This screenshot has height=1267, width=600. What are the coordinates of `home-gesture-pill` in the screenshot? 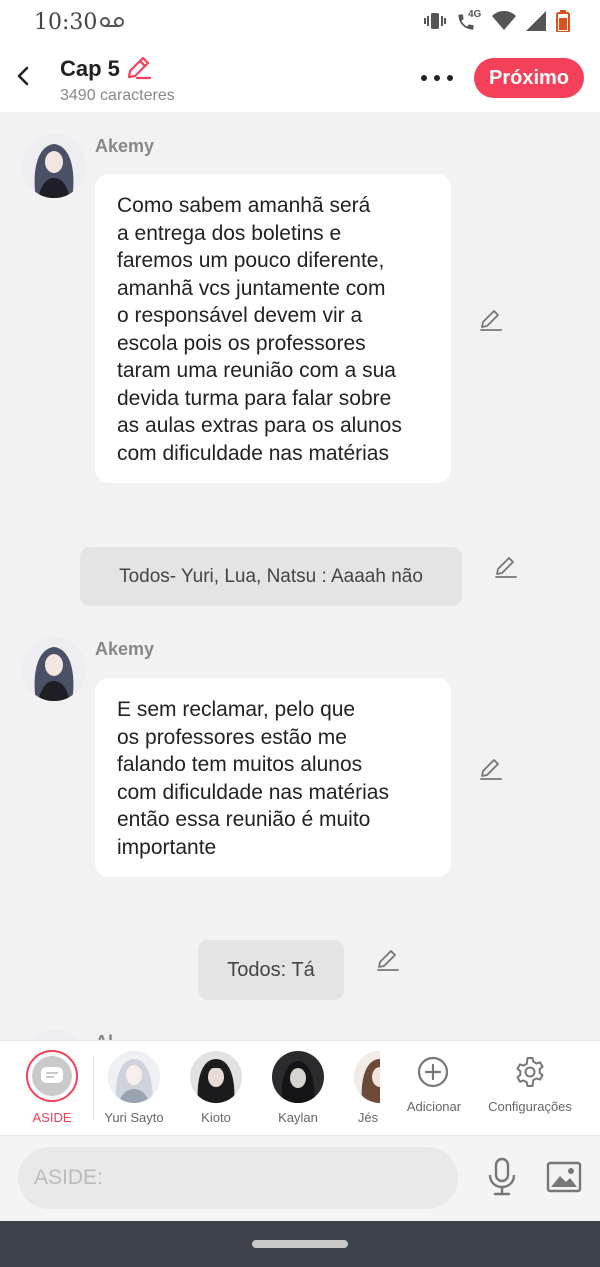 It's located at (300, 1244).